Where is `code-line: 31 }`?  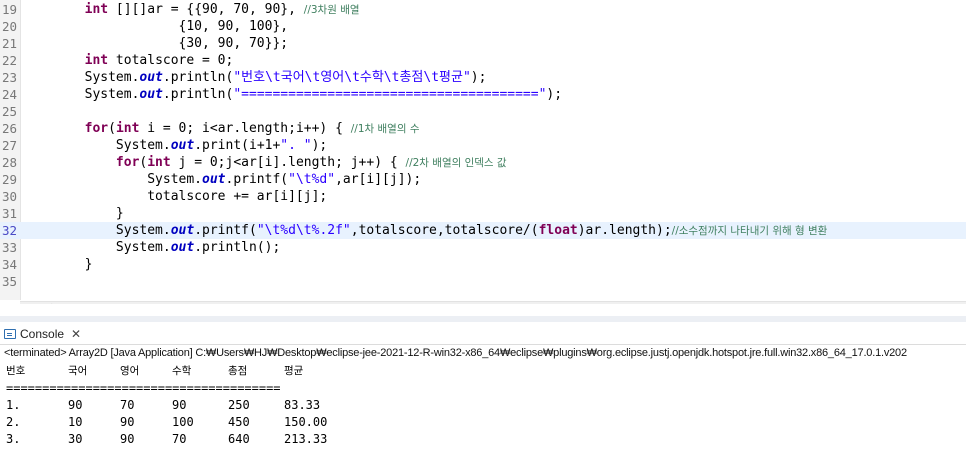
code-line: 31 } is located at coordinates (483, 213).